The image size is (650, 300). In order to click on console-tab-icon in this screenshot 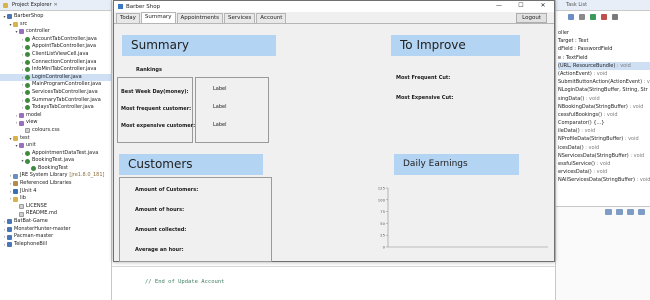, I will do `click(608, 212)`.